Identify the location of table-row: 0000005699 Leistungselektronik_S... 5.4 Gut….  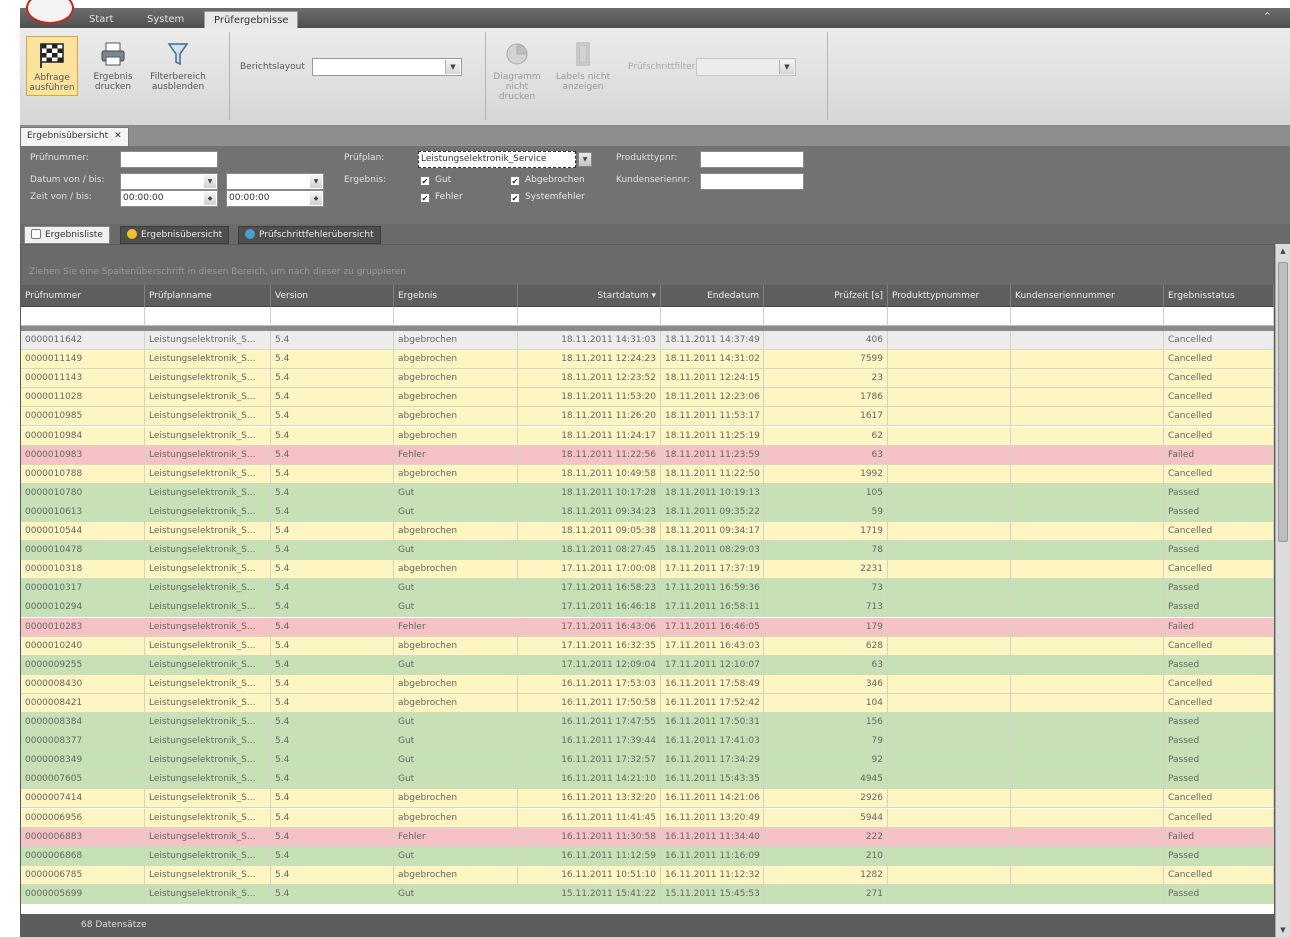
(647, 894).